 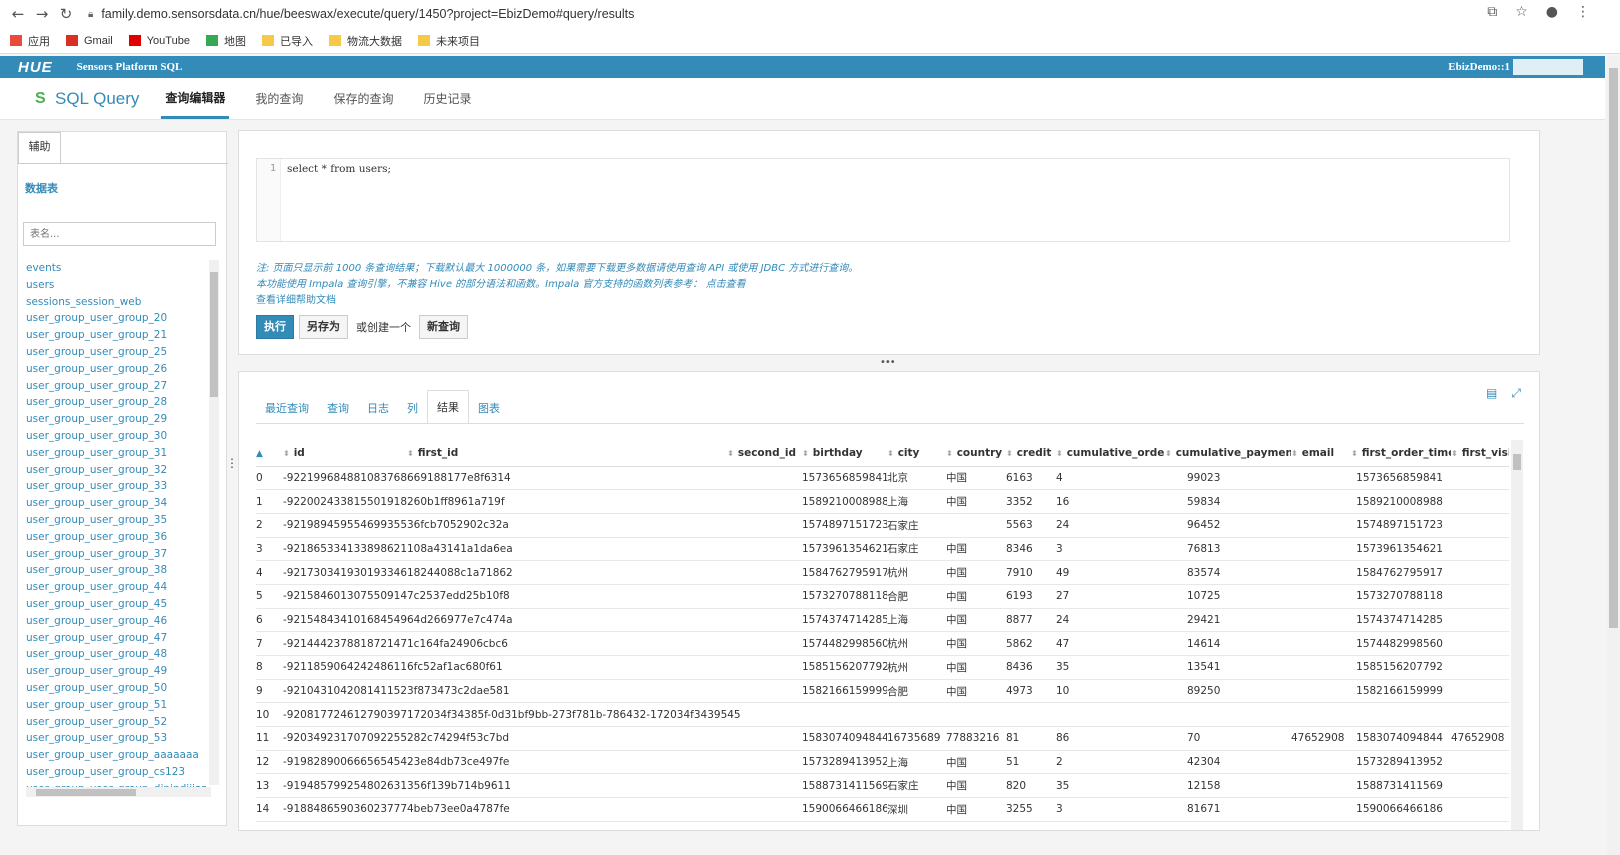 What do you see at coordinates (448, 41) in the screenshot?
I see `bookmark-item: 未来项目` at bounding box center [448, 41].